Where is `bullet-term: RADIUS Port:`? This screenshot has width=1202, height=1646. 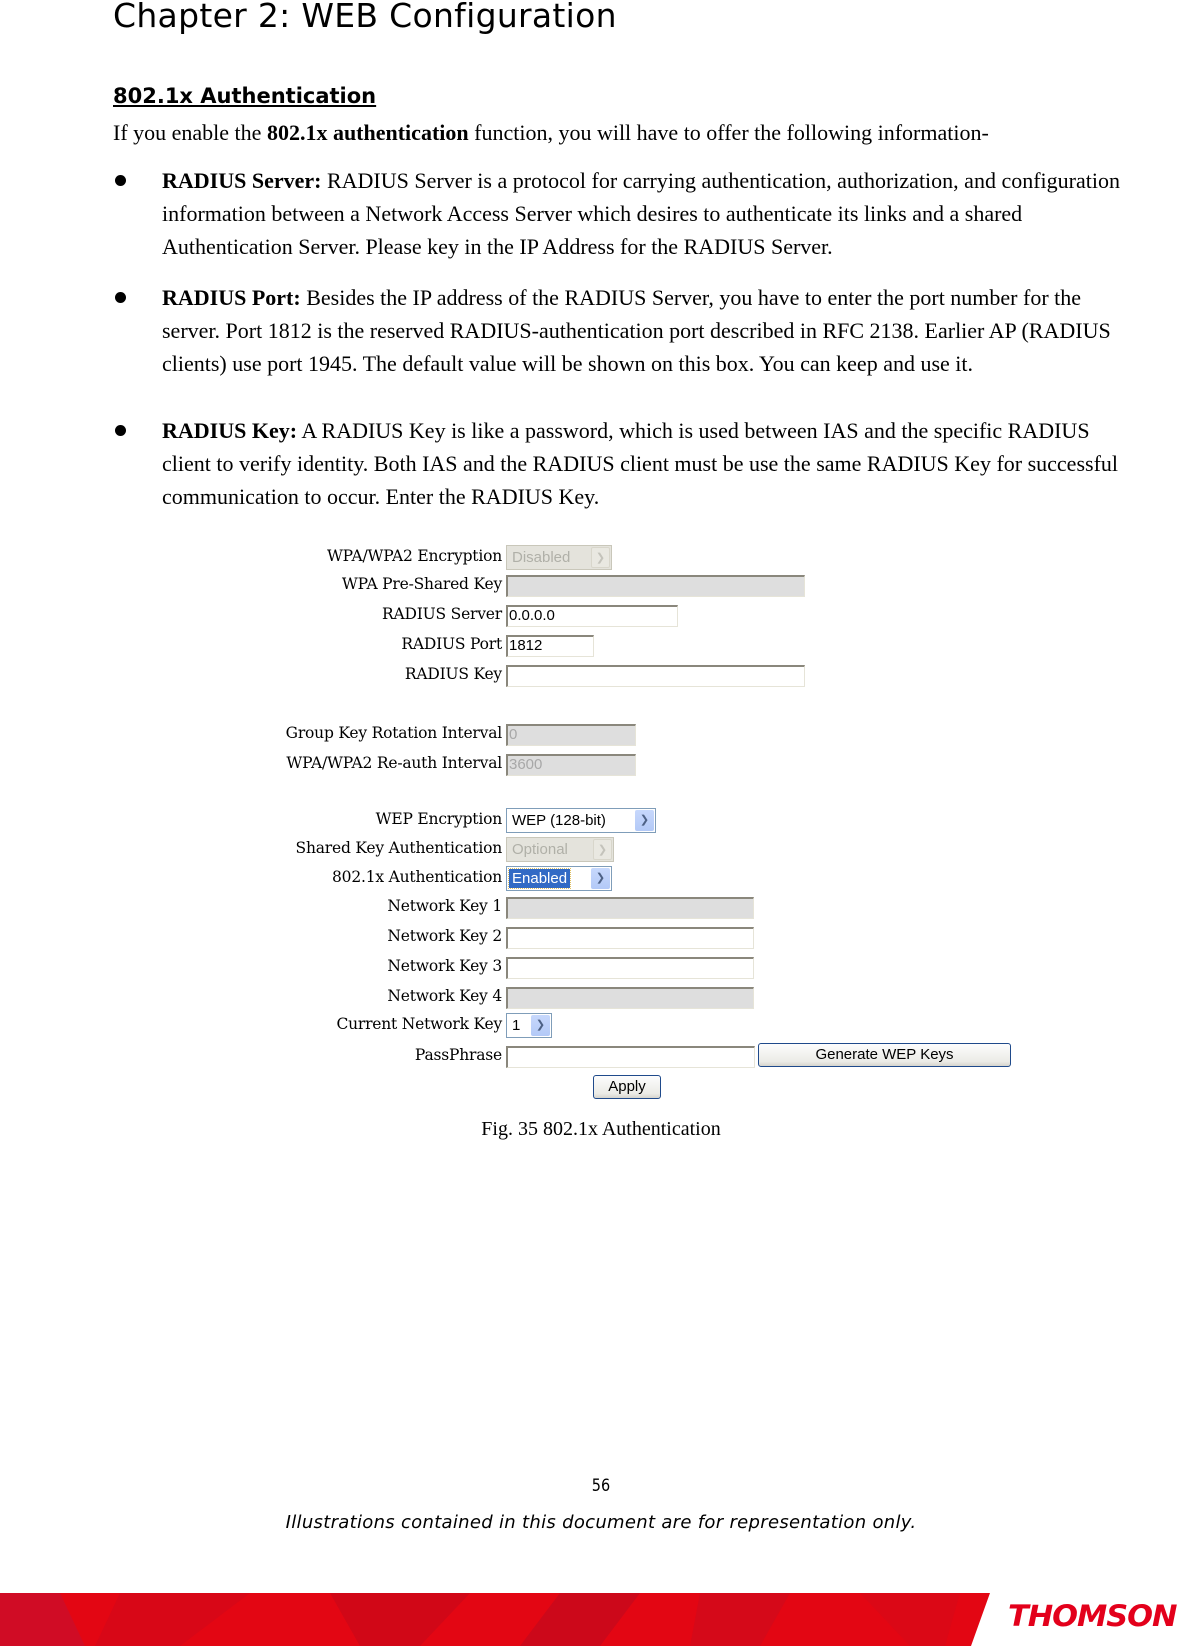 bullet-term: RADIUS Port: is located at coordinates (231, 297).